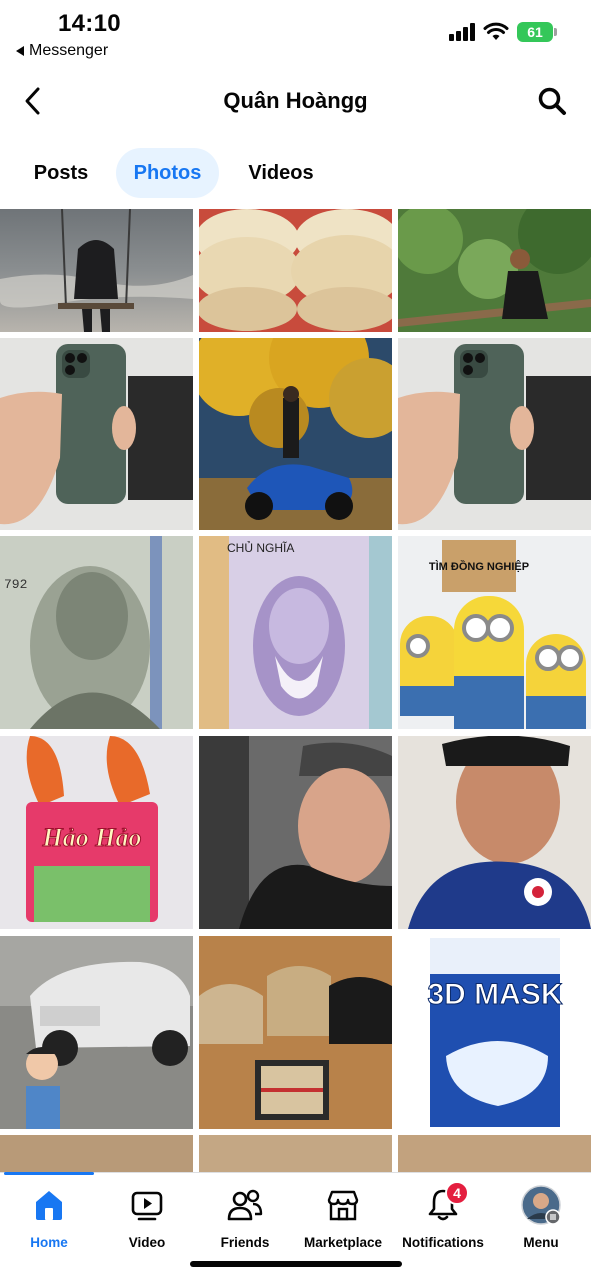  Describe the element at coordinates (343, 1242) in the screenshot. I see `nav-marketplace-label: Marketplace` at that location.